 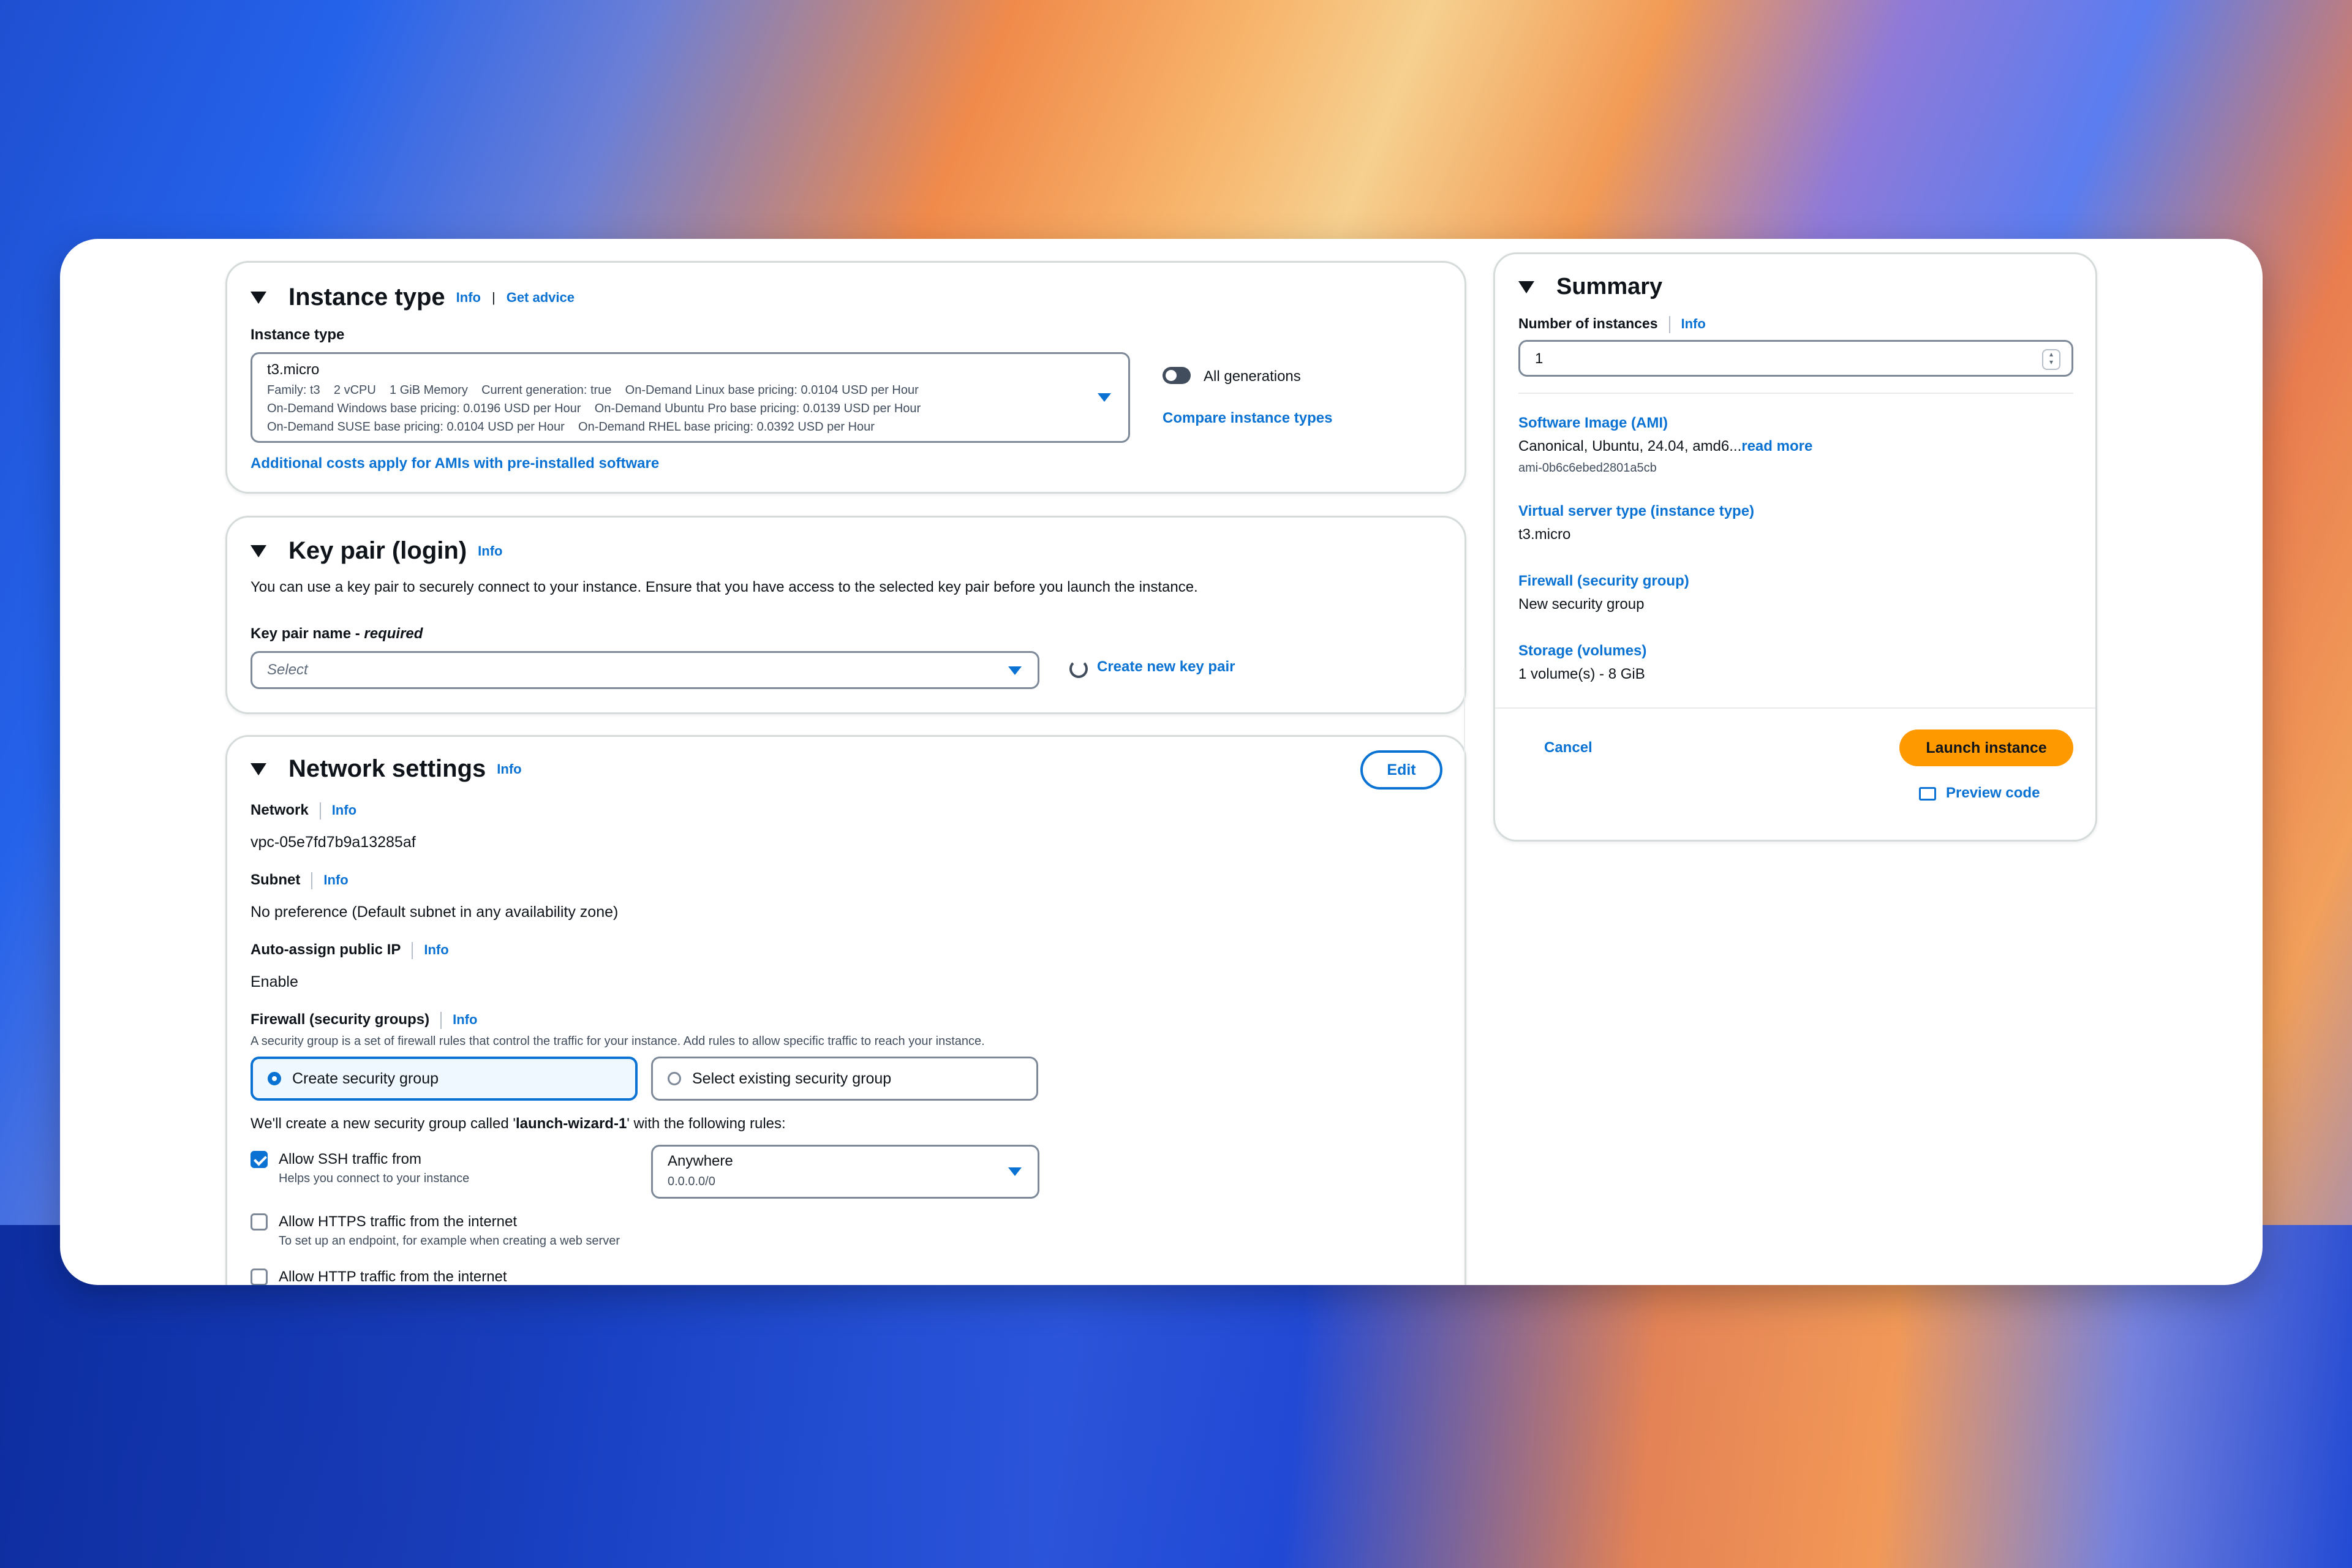 I want to click on network-label-text: Network, so click(x=280, y=810).